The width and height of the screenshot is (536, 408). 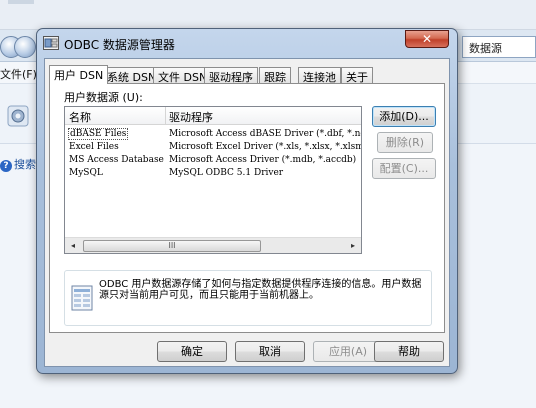 I want to click on tab-drivers: 驱动程序, so click(x=231, y=75).